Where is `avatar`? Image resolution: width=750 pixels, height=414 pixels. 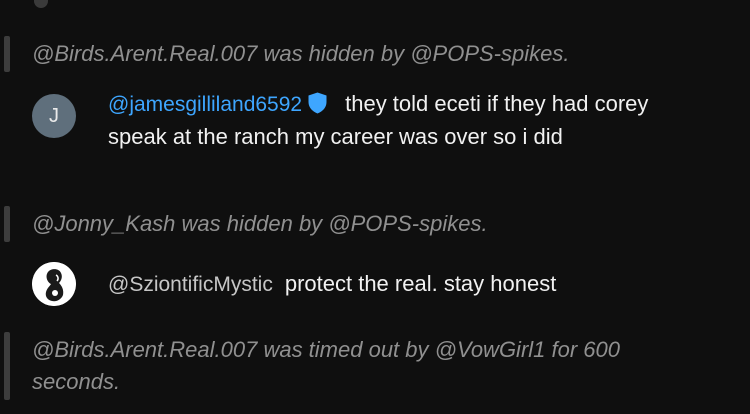
avatar is located at coordinates (54, 284).